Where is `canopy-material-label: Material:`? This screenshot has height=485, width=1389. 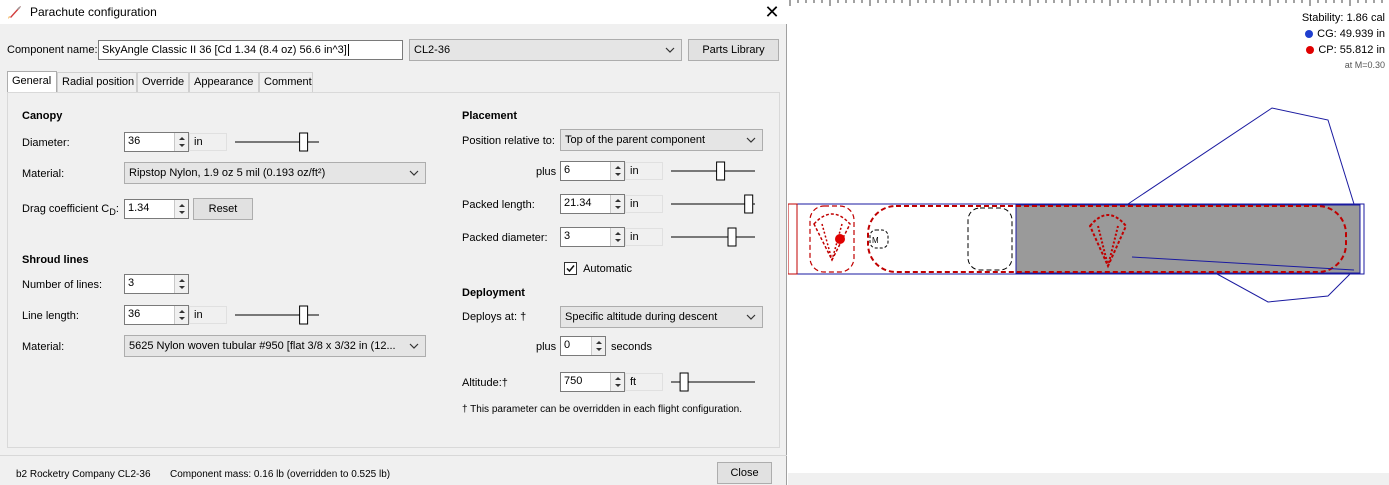 canopy-material-label: Material: is located at coordinates (43, 174).